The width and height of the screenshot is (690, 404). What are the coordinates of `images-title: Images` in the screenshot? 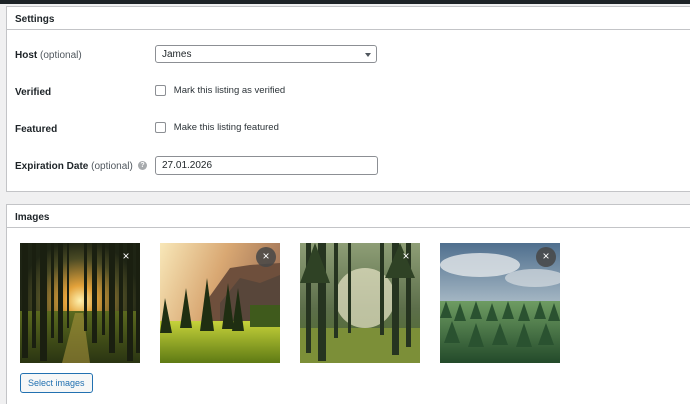 It's located at (348, 216).